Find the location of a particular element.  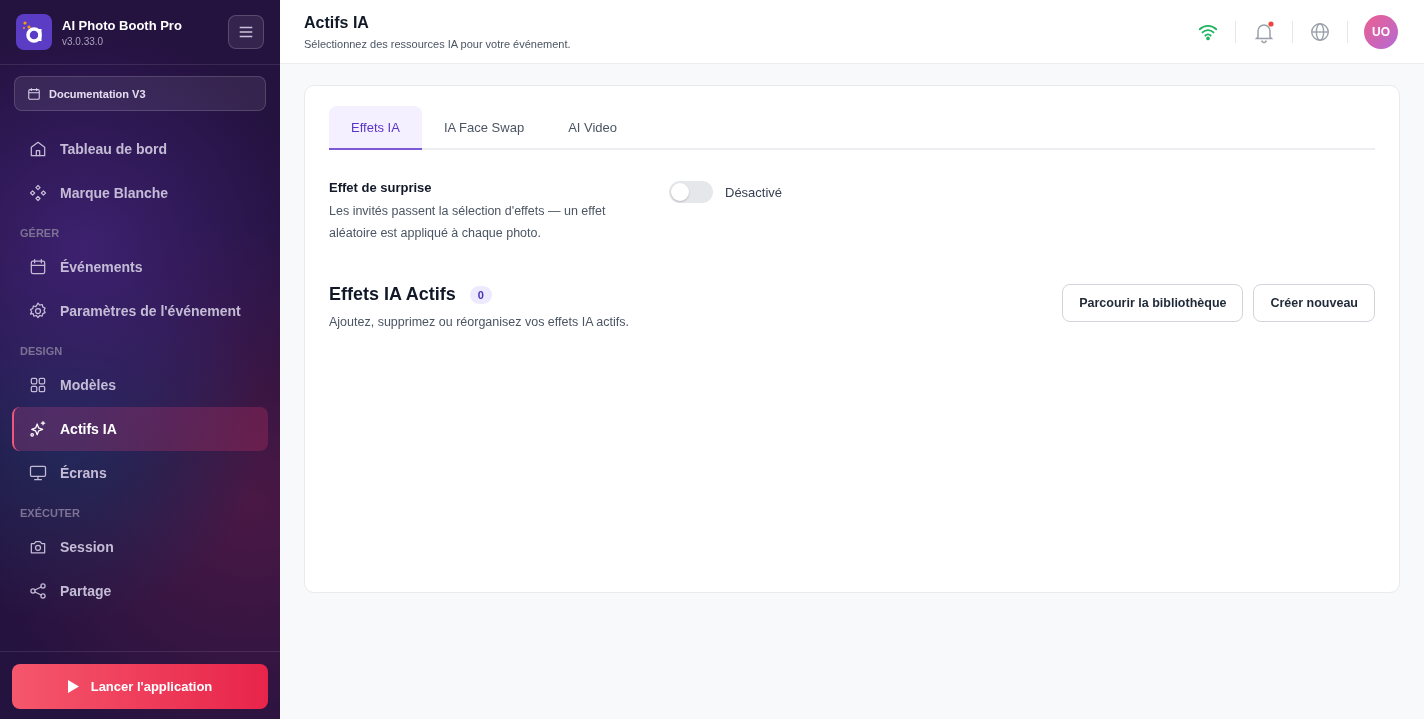

action-button: Parcourir la bibliothèque is located at coordinates (1153, 303).